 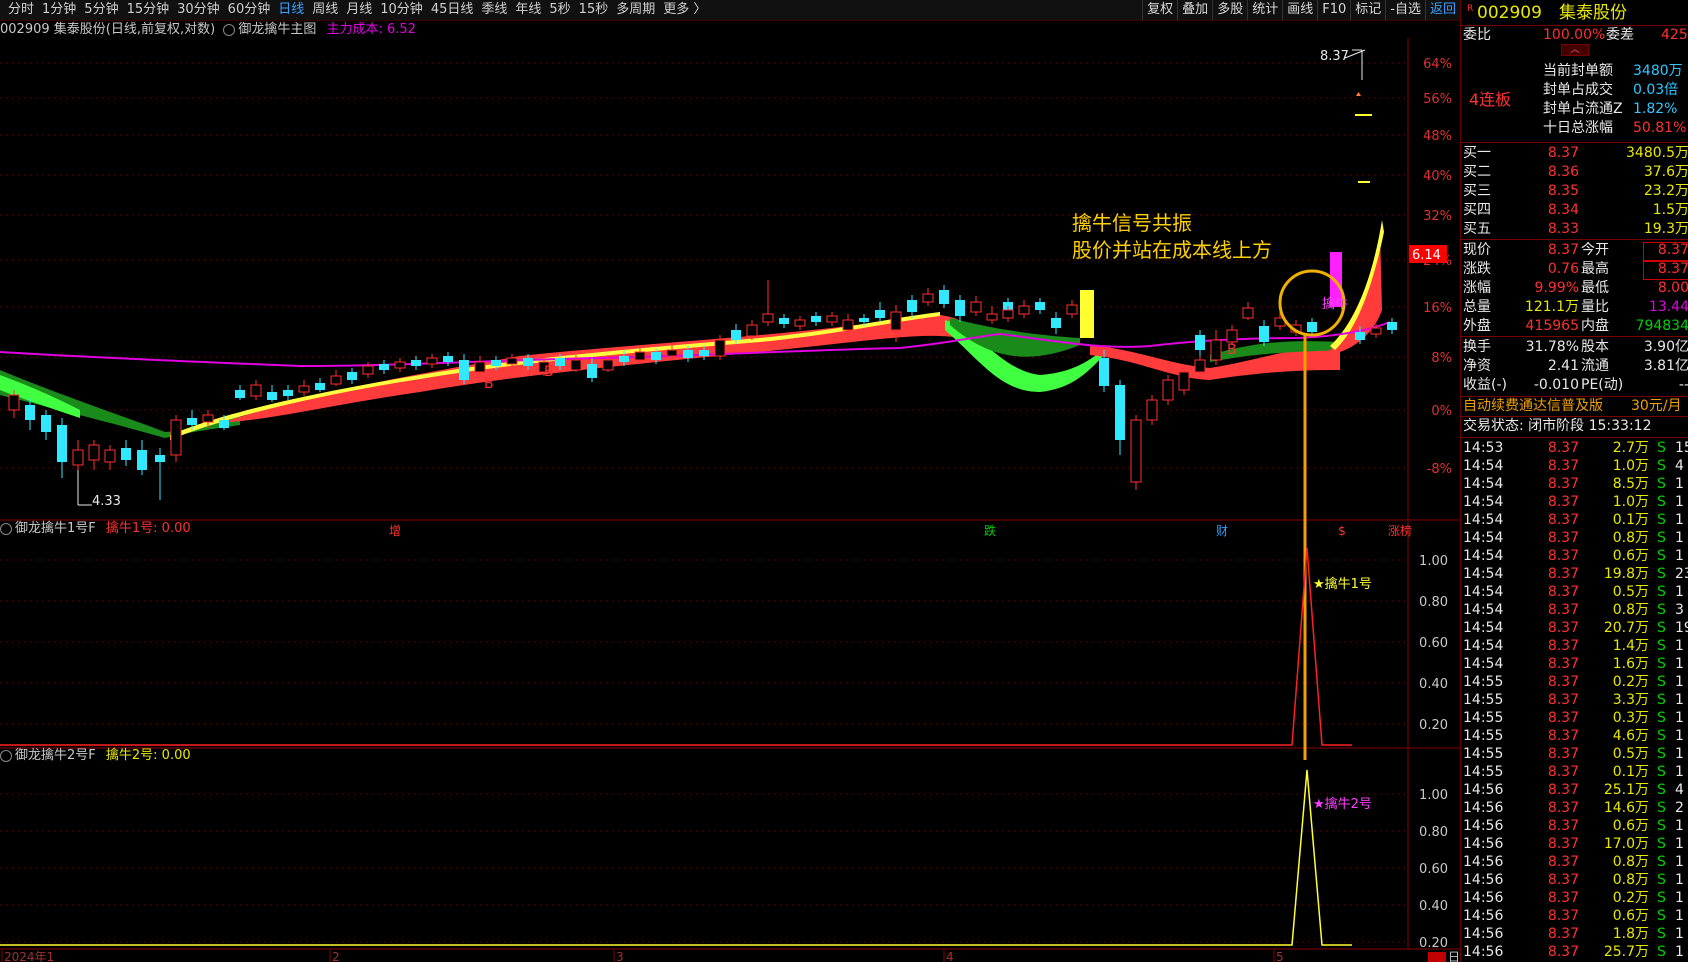 I want to click on period-tab: 15分钟, so click(x=148, y=10).